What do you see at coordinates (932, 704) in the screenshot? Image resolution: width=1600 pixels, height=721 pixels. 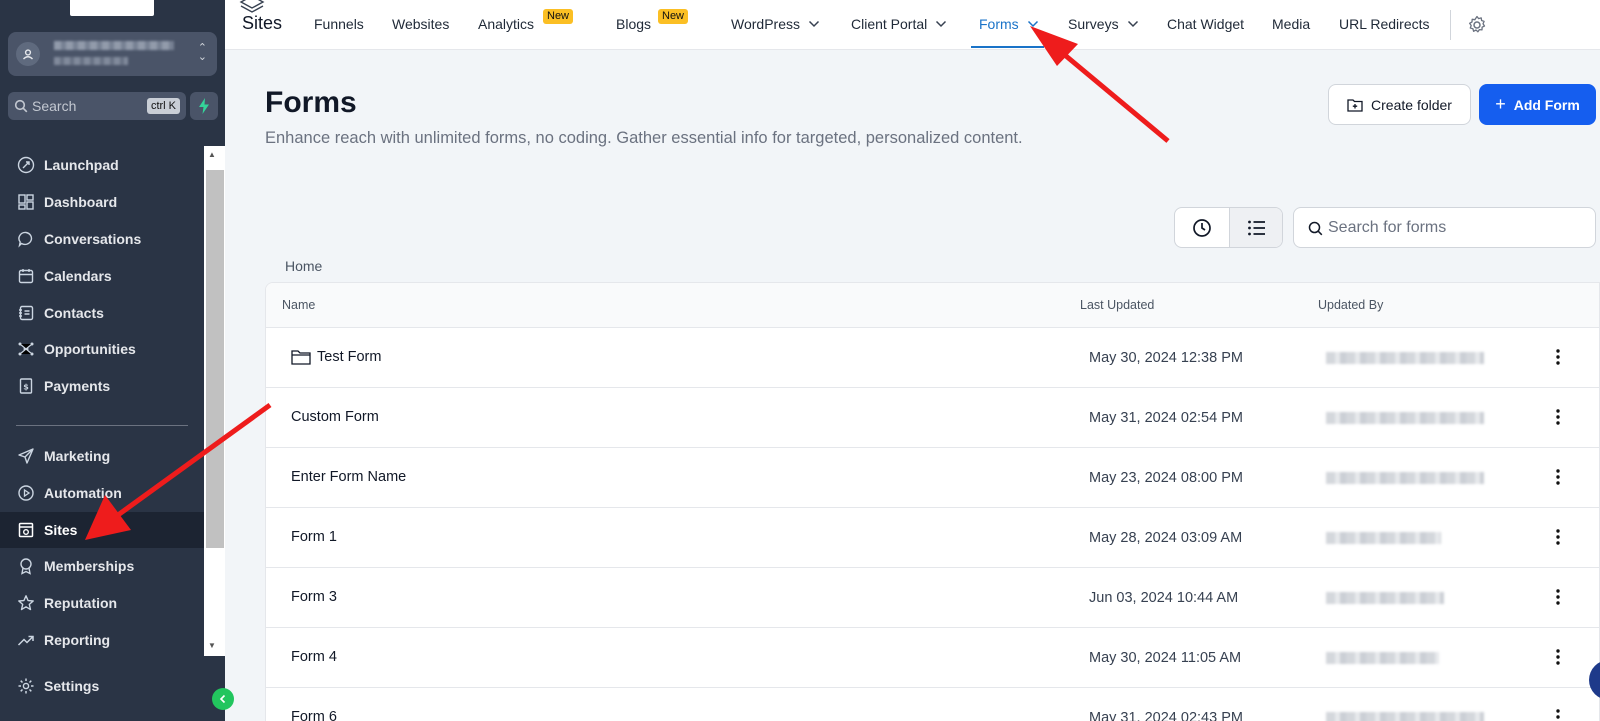 I see `table-row: Form 6 May 31, 2024 02:43 PM` at bounding box center [932, 704].